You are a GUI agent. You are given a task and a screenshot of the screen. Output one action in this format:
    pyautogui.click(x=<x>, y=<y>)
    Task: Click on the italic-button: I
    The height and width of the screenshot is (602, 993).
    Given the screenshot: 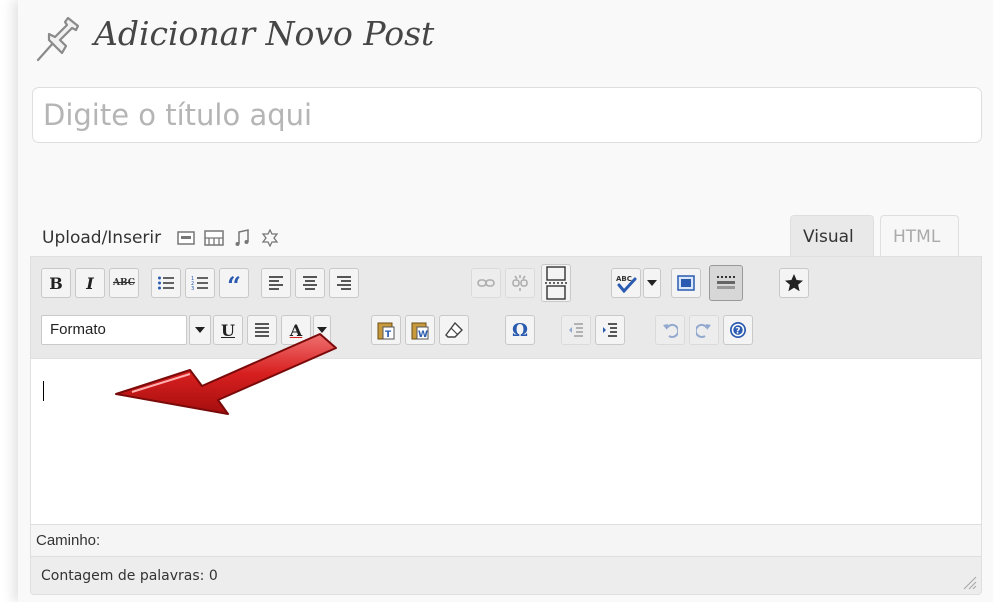 What is the action you would take?
    pyautogui.click(x=90, y=283)
    